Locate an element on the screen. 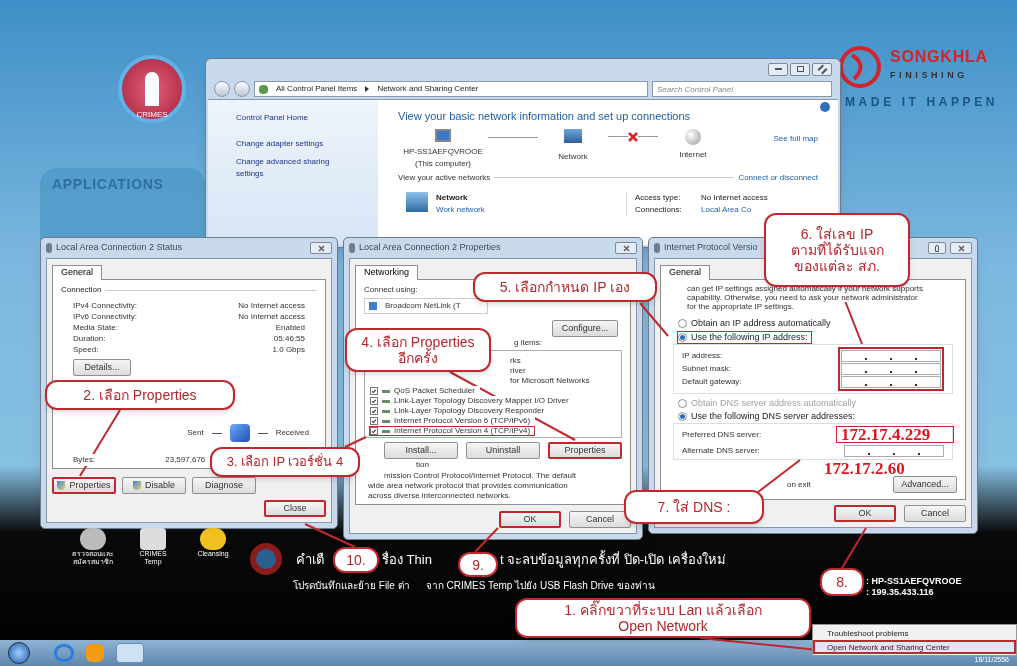 This screenshot has height=666, width=1017. adapter-field: Broadcom NetLink (T is located at coordinates (426, 306).